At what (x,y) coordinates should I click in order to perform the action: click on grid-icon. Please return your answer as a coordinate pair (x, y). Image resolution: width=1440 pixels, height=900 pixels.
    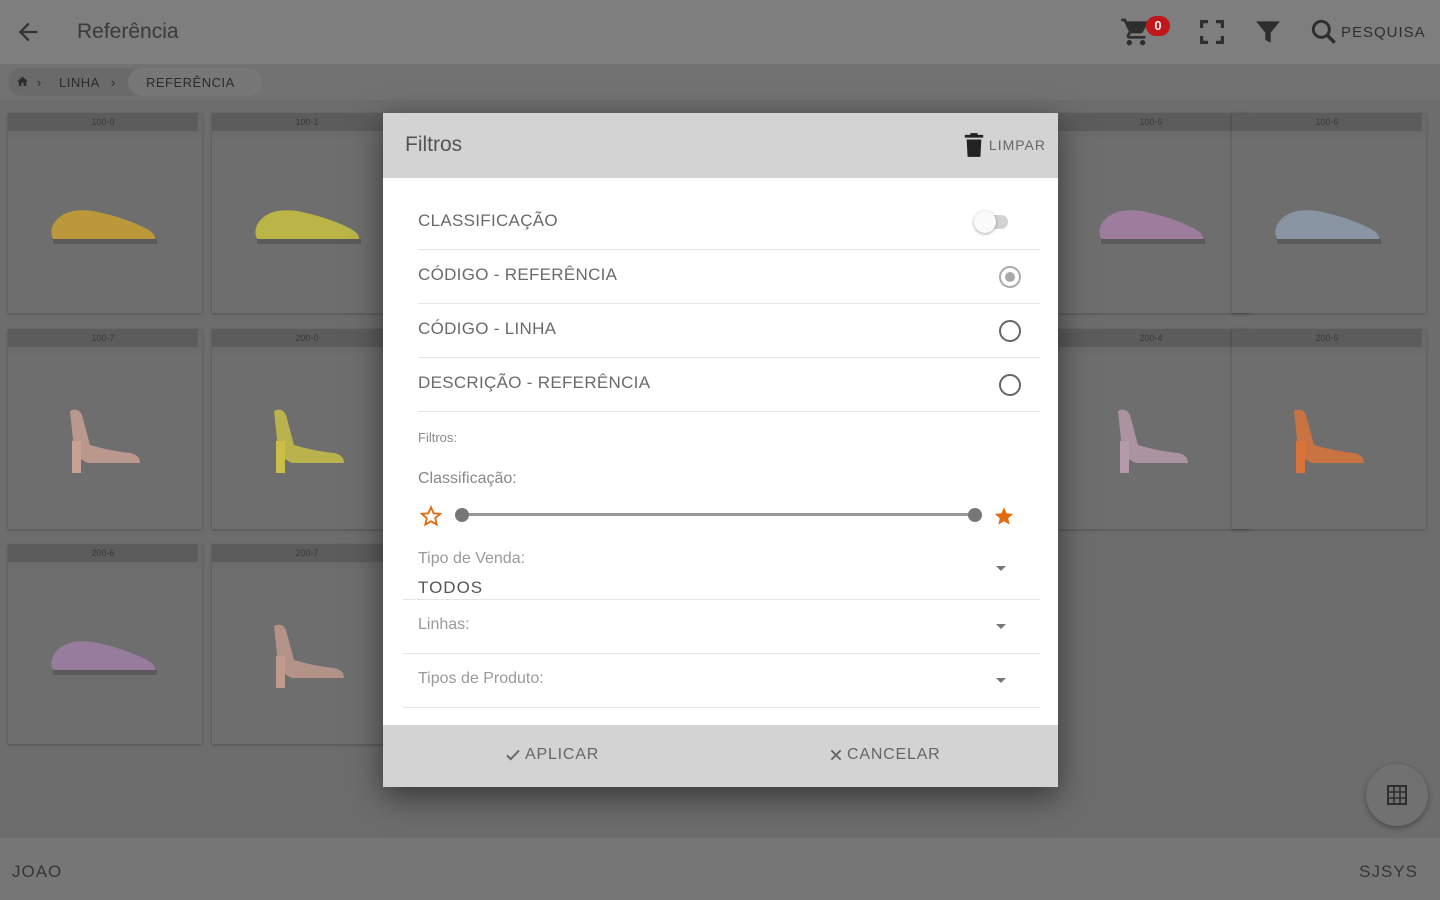
    Looking at the image, I should click on (1397, 795).